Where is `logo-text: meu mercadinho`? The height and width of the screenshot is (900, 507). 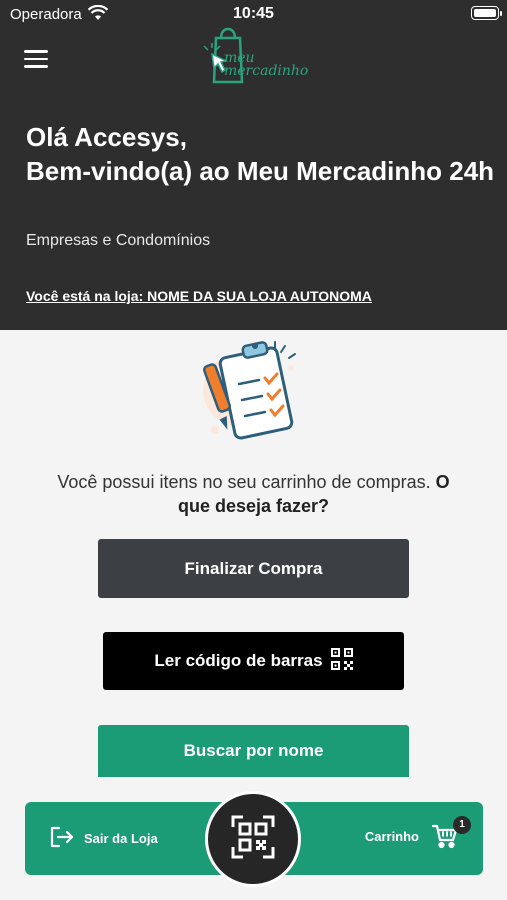 logo-text: meu mercadinho is located at coordinates (266, 64).